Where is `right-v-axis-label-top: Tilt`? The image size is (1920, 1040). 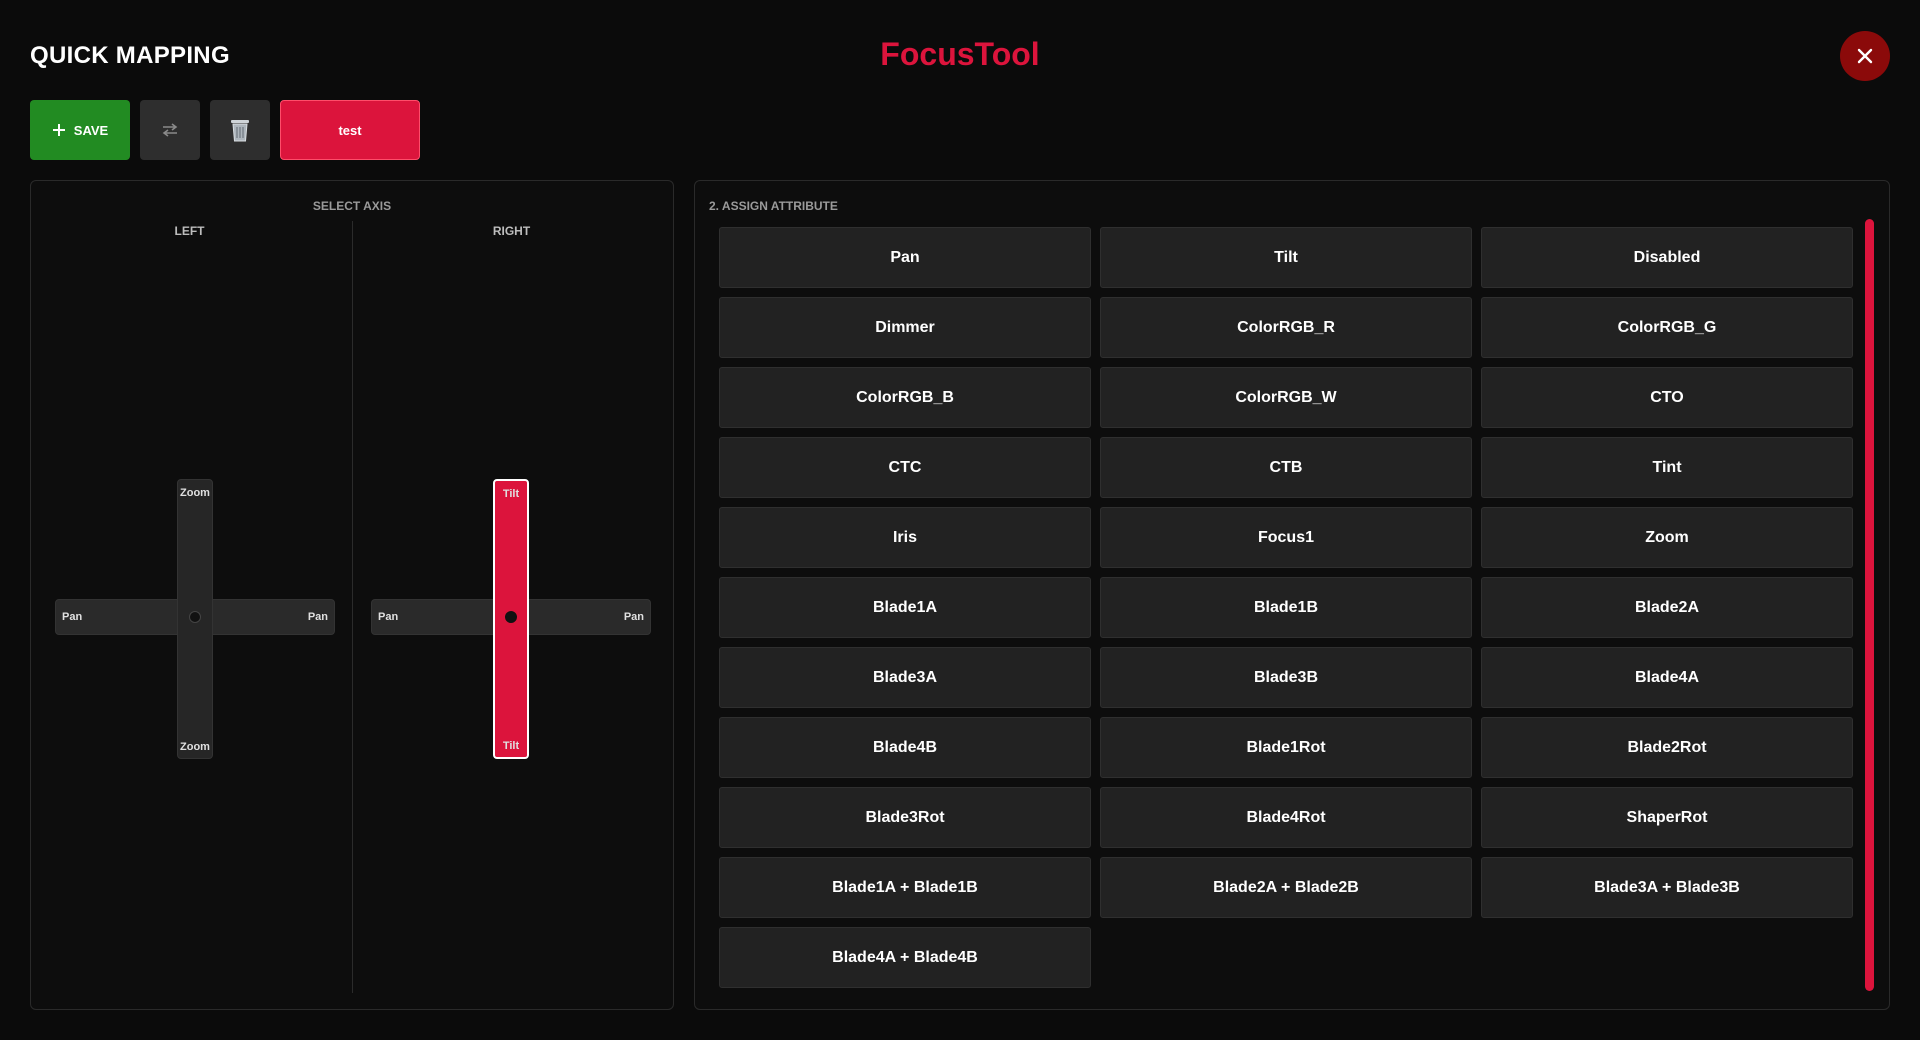 right-v-axis-label-top: Tilt is located at coordinates (511, 494).